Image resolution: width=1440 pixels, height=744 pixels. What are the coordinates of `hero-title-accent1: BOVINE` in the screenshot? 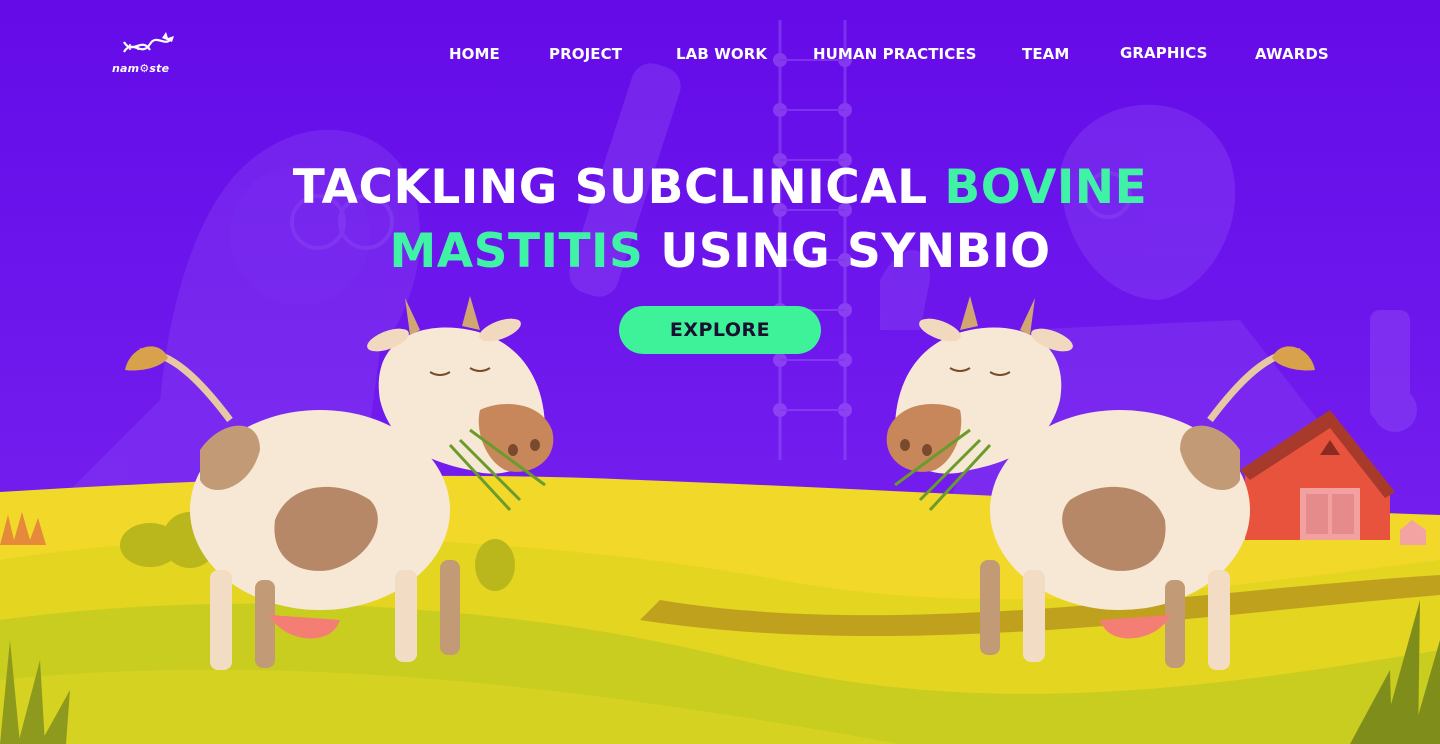 It's located at (1046, 188).